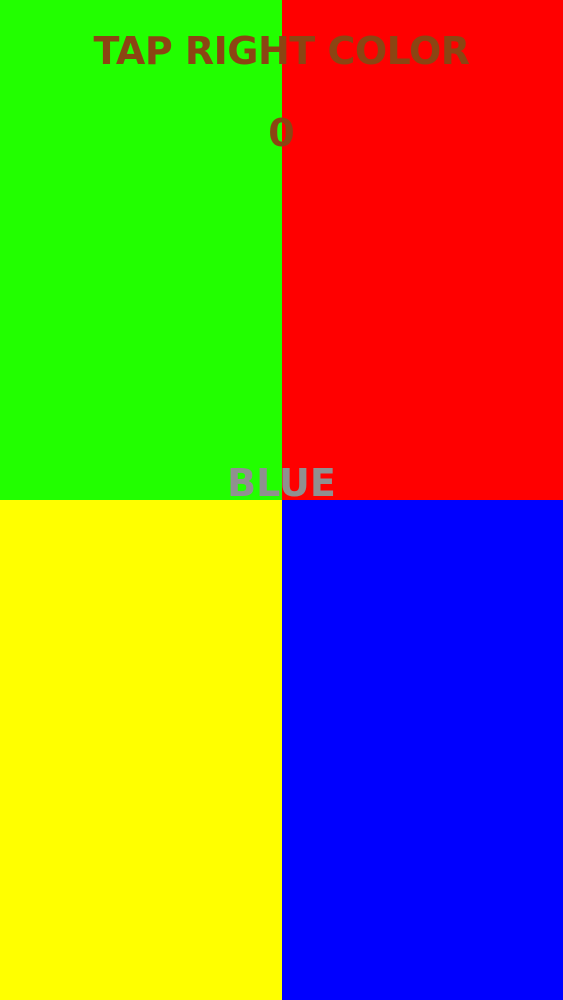 The image size is (563, 1000). Describe the element at coordinates (281, 51) in the screenshot. I see `game-title: TAP RIGHT COLOR` at that location.